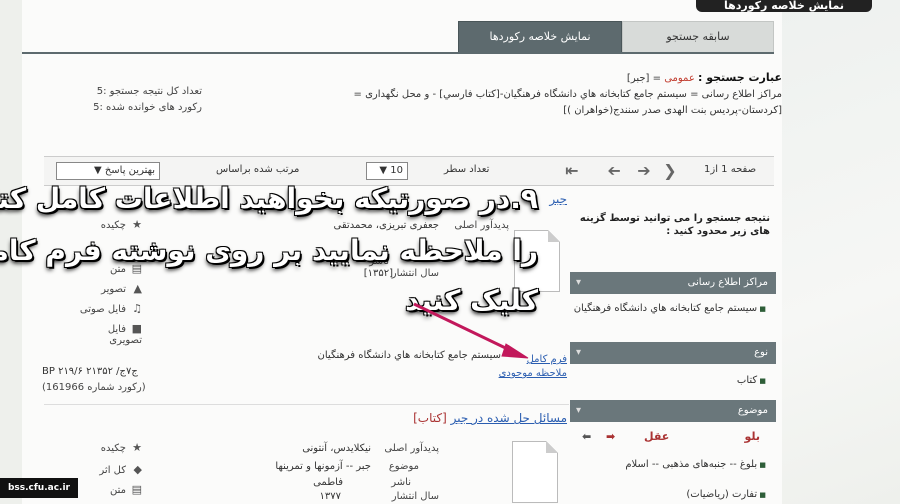  What do you see at coordinates (430, 418) in the screenshot?
I see `record2-type: [کتاب]` at bounding box center [430, 418].